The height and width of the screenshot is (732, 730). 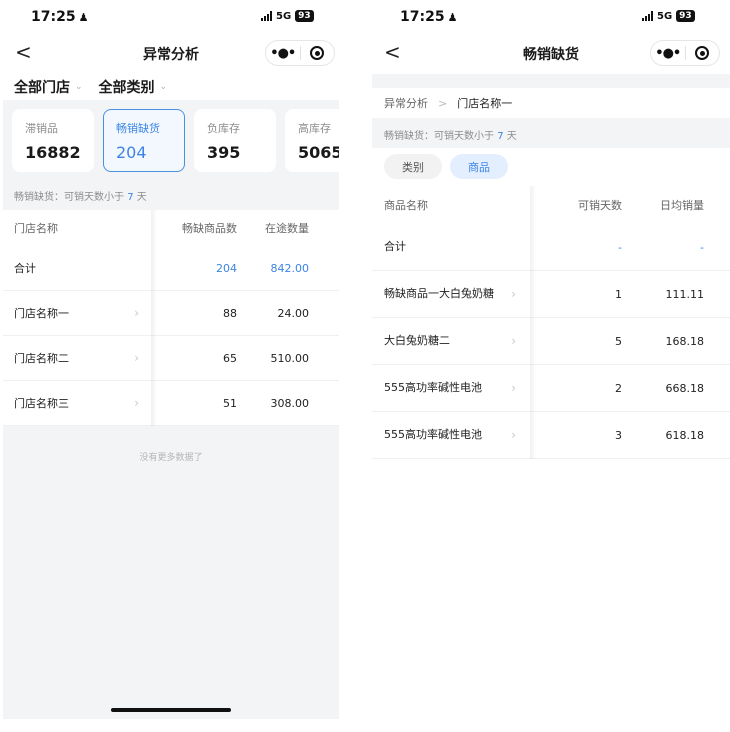 I want to click on card-label: 高库存, so click(x=314, y=128).